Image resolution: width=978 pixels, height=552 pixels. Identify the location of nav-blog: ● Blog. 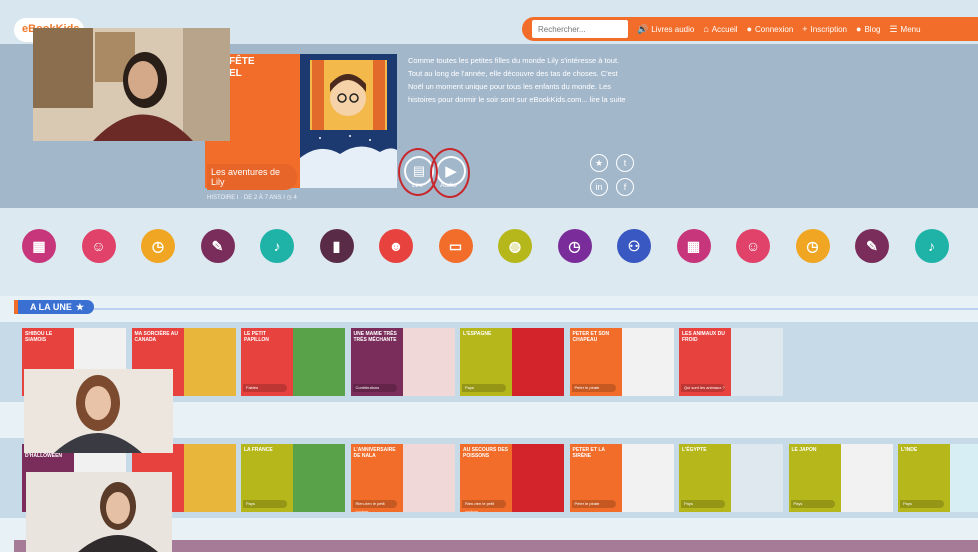
(868, 29).